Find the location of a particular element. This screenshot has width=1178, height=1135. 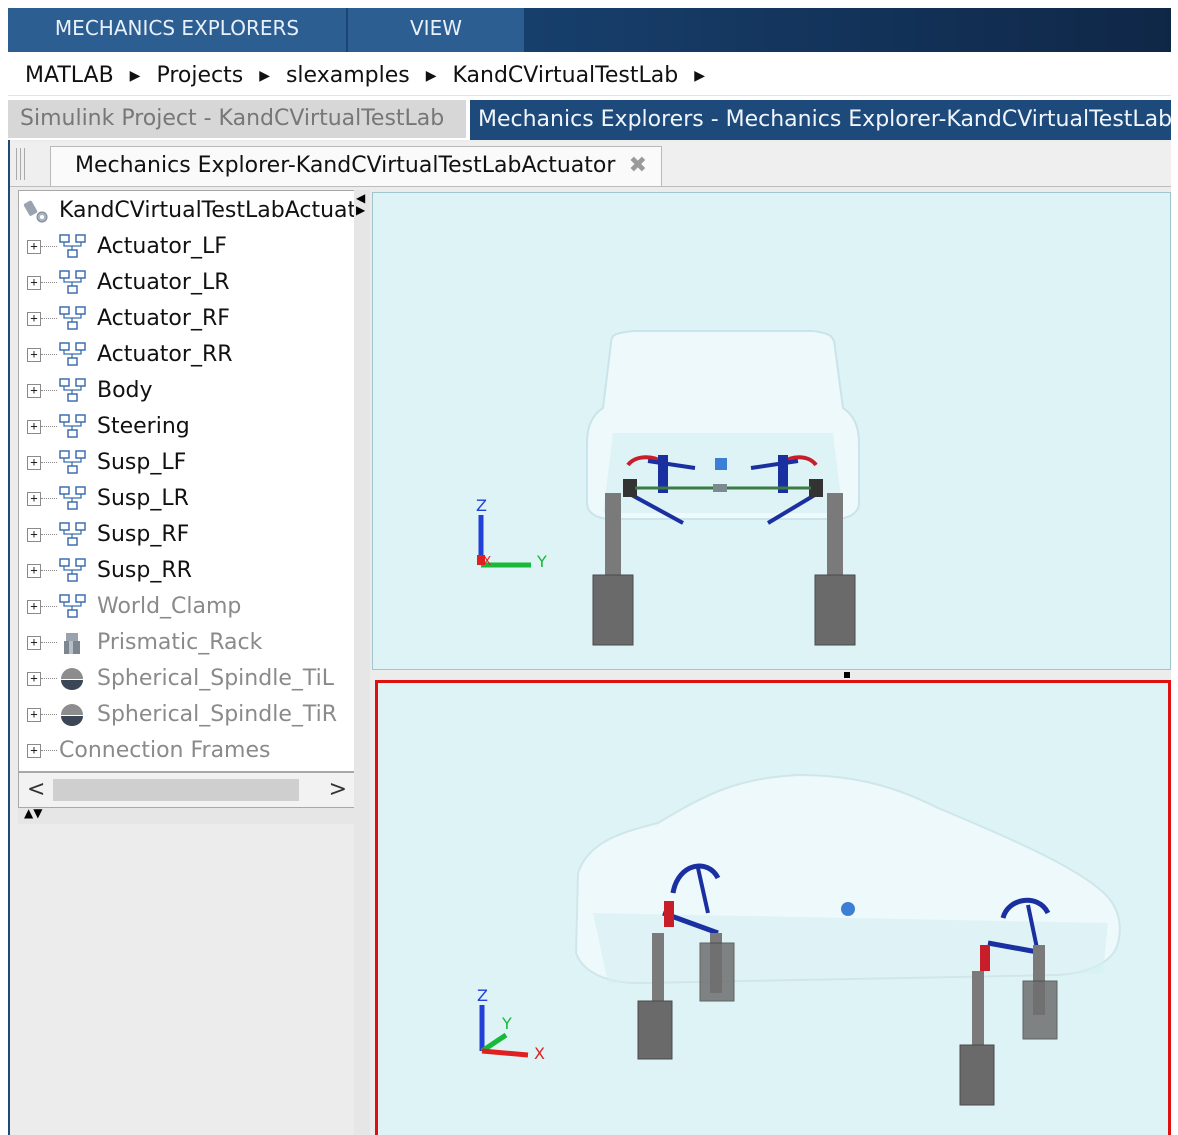

scrollbar-thumb is located at coordinates (176, 790).